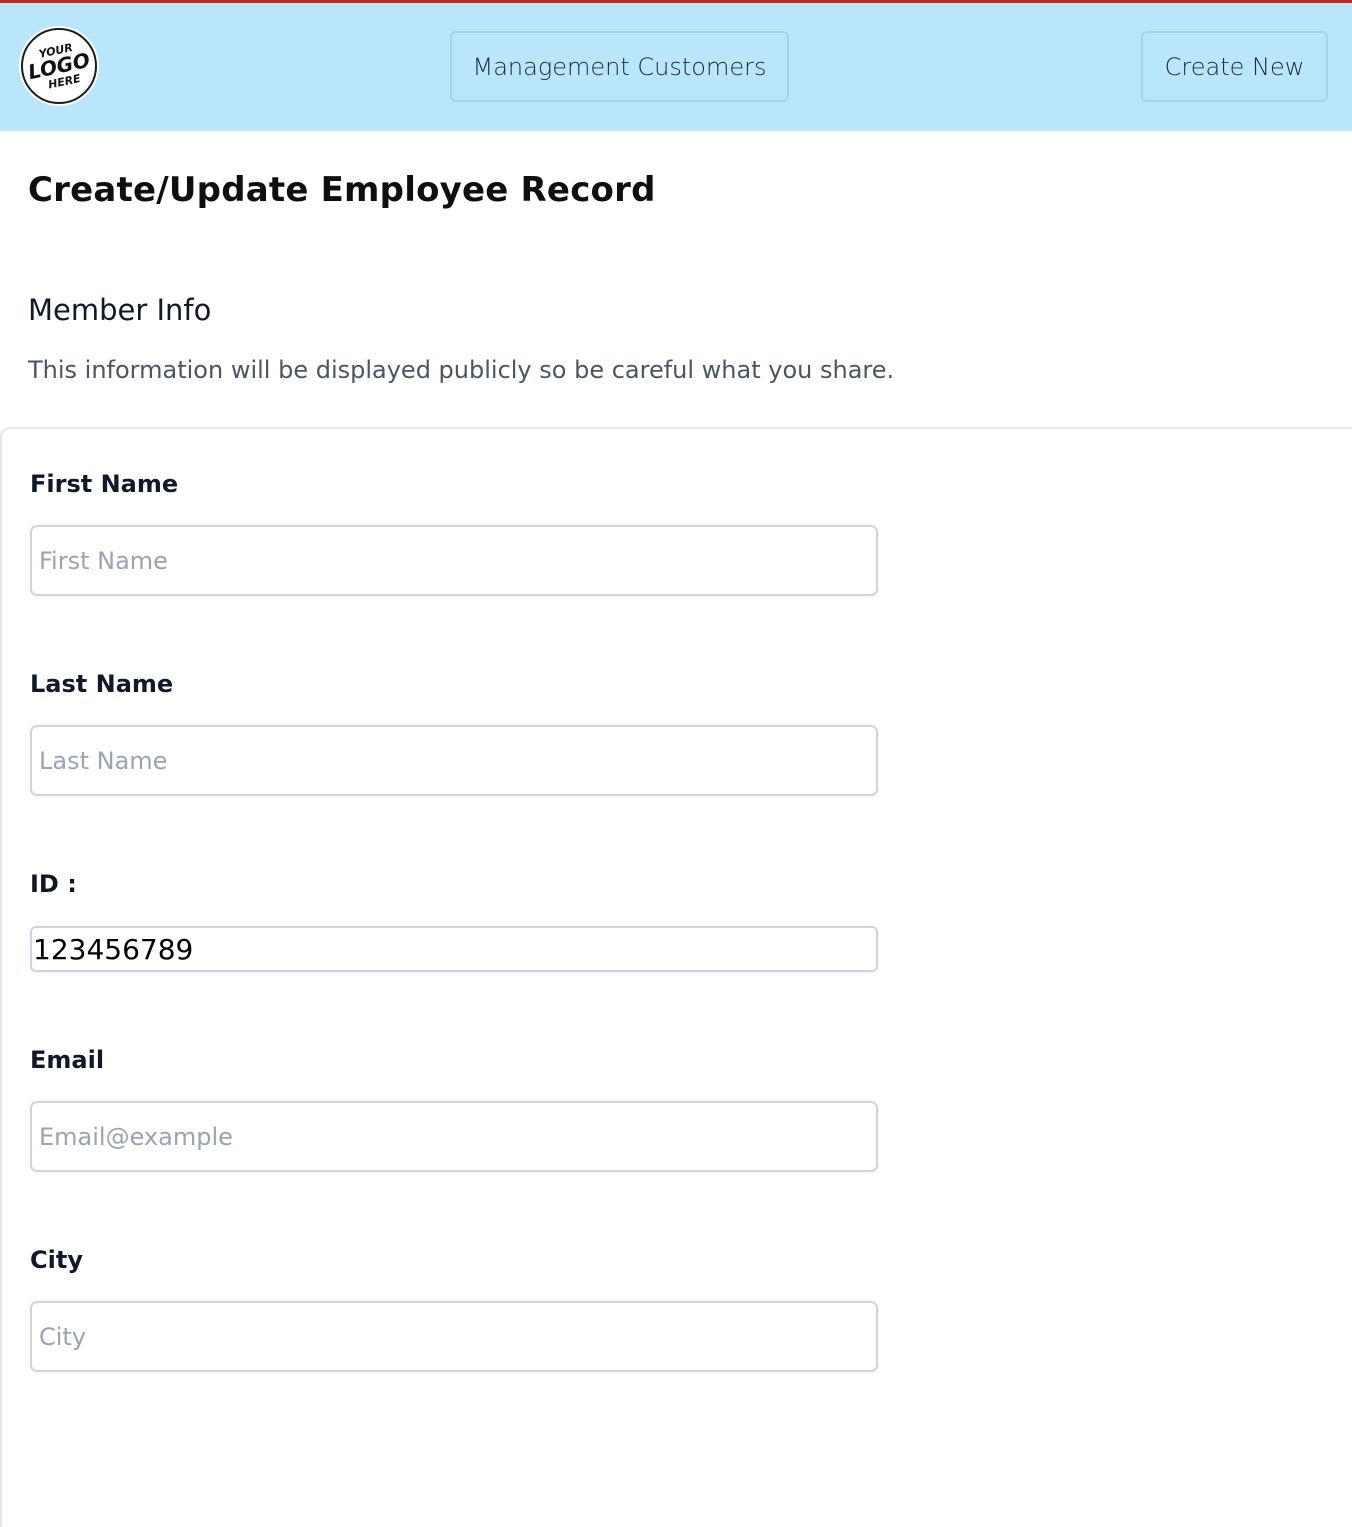 The image size is (1352, 1527). Describe the element at coordinates (454, 1336) in the screenshot. I see `city-field` at that location.